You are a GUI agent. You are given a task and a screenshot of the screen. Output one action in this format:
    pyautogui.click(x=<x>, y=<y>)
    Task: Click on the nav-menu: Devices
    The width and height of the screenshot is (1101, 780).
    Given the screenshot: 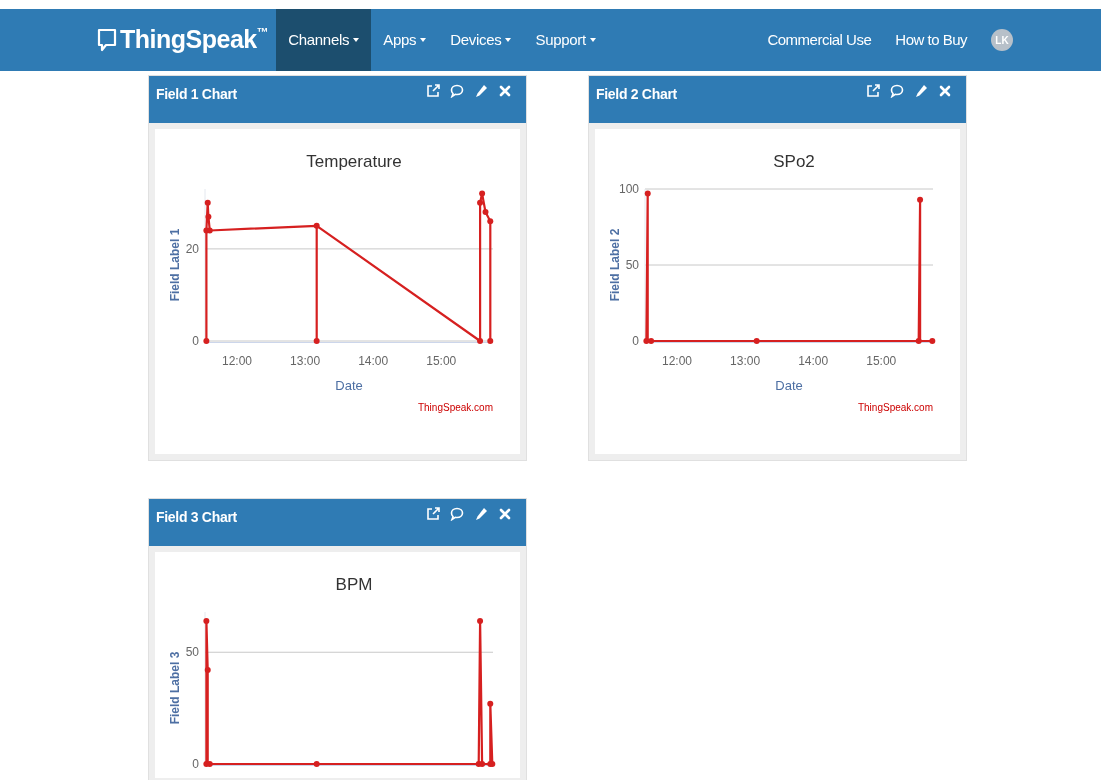 What is the action you would take?
    pyautogui.click(x=481, y=40)
    